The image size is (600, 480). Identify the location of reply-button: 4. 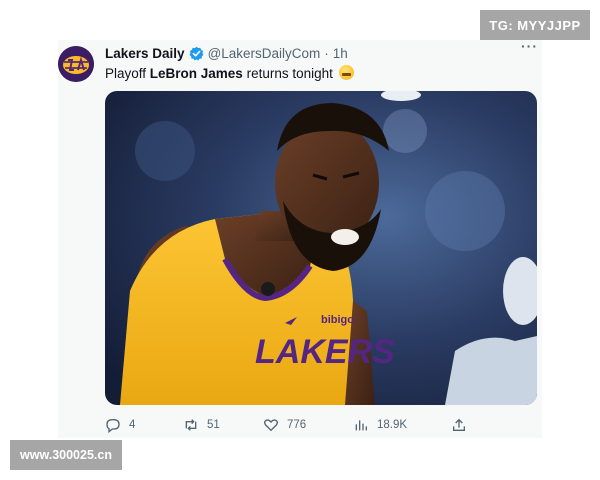
(120, 425).